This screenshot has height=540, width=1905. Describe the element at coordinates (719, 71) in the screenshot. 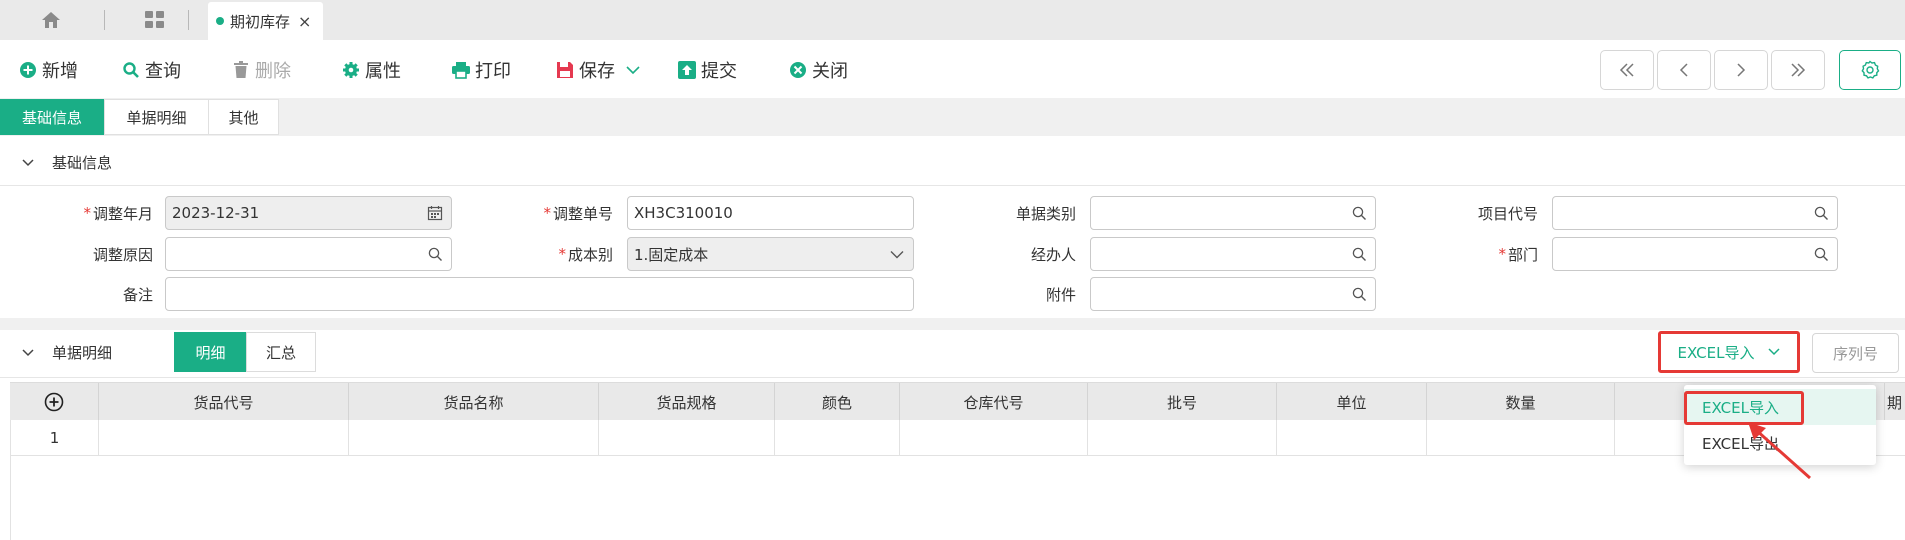

I see `submit-label: 提交` at that location.